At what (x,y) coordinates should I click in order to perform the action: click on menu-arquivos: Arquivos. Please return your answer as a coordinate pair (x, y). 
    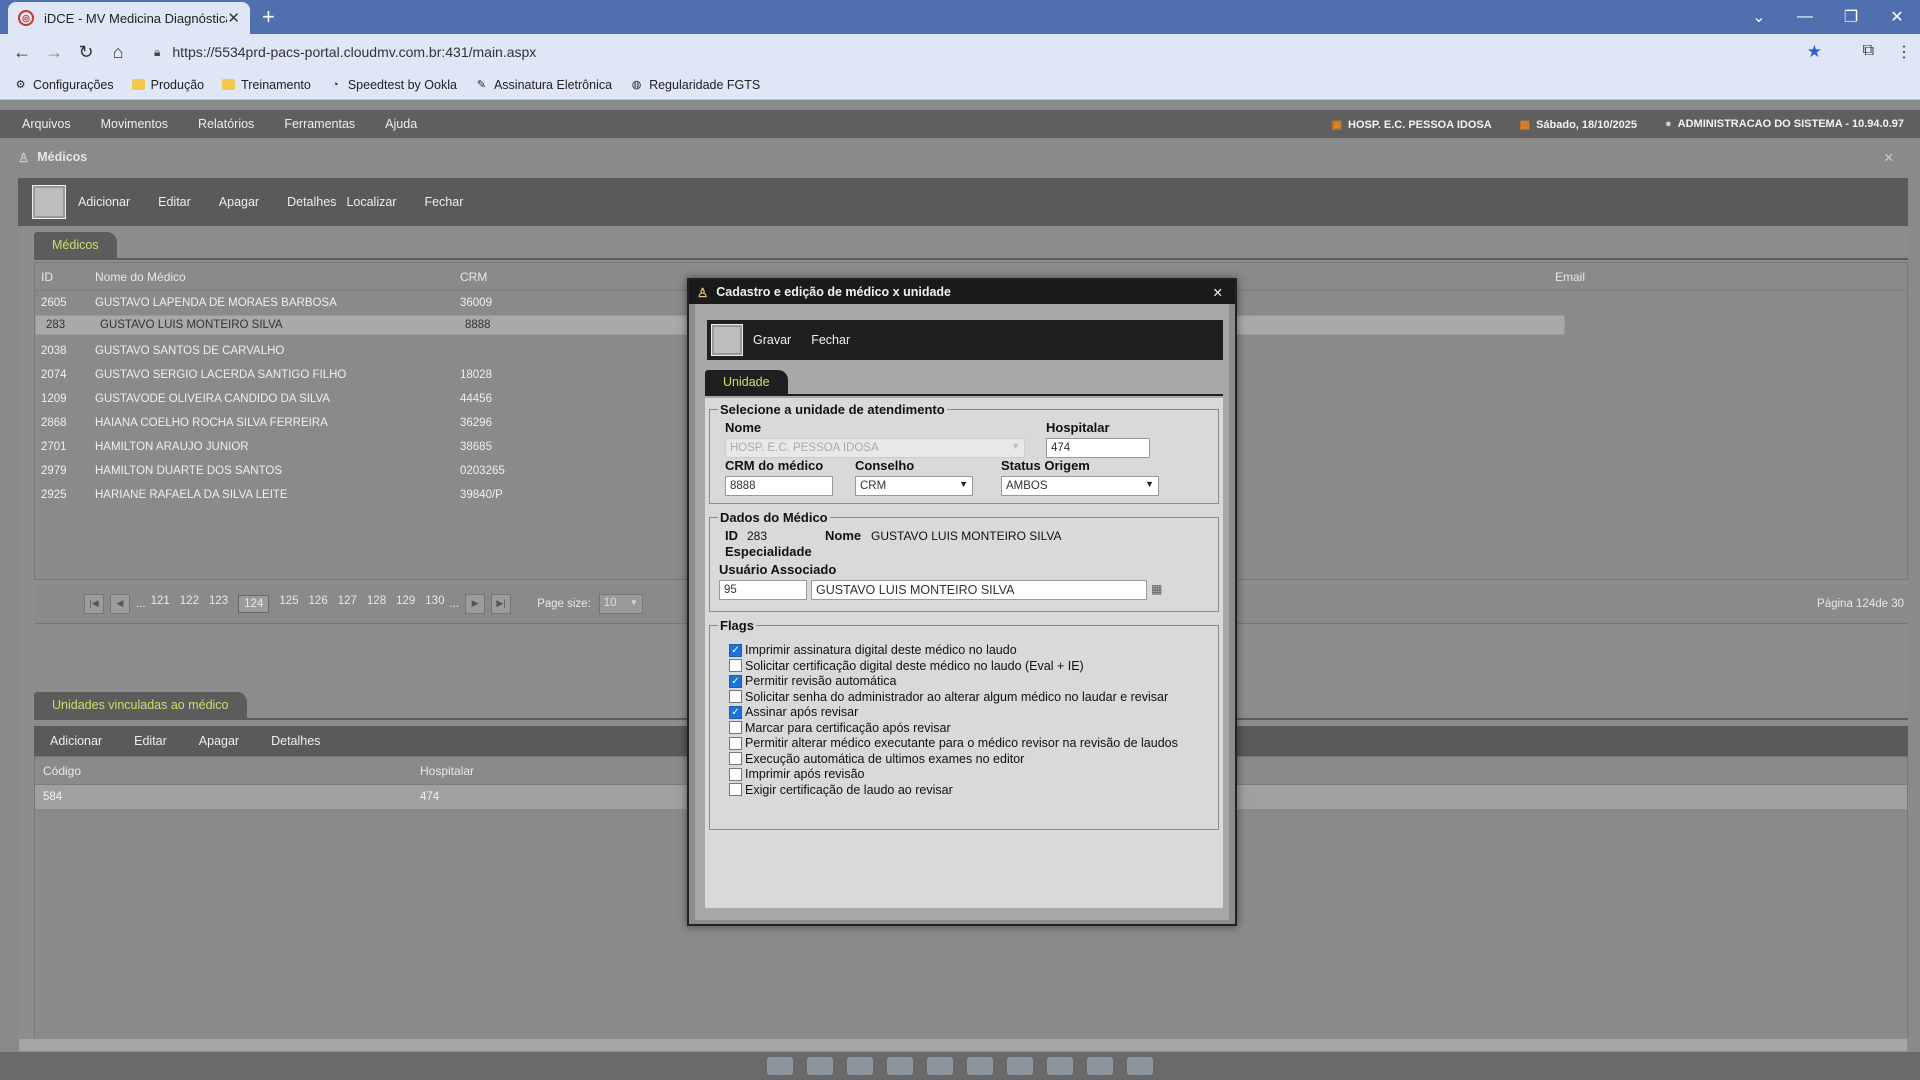
    Looking at the image, I should click on (46, 124).